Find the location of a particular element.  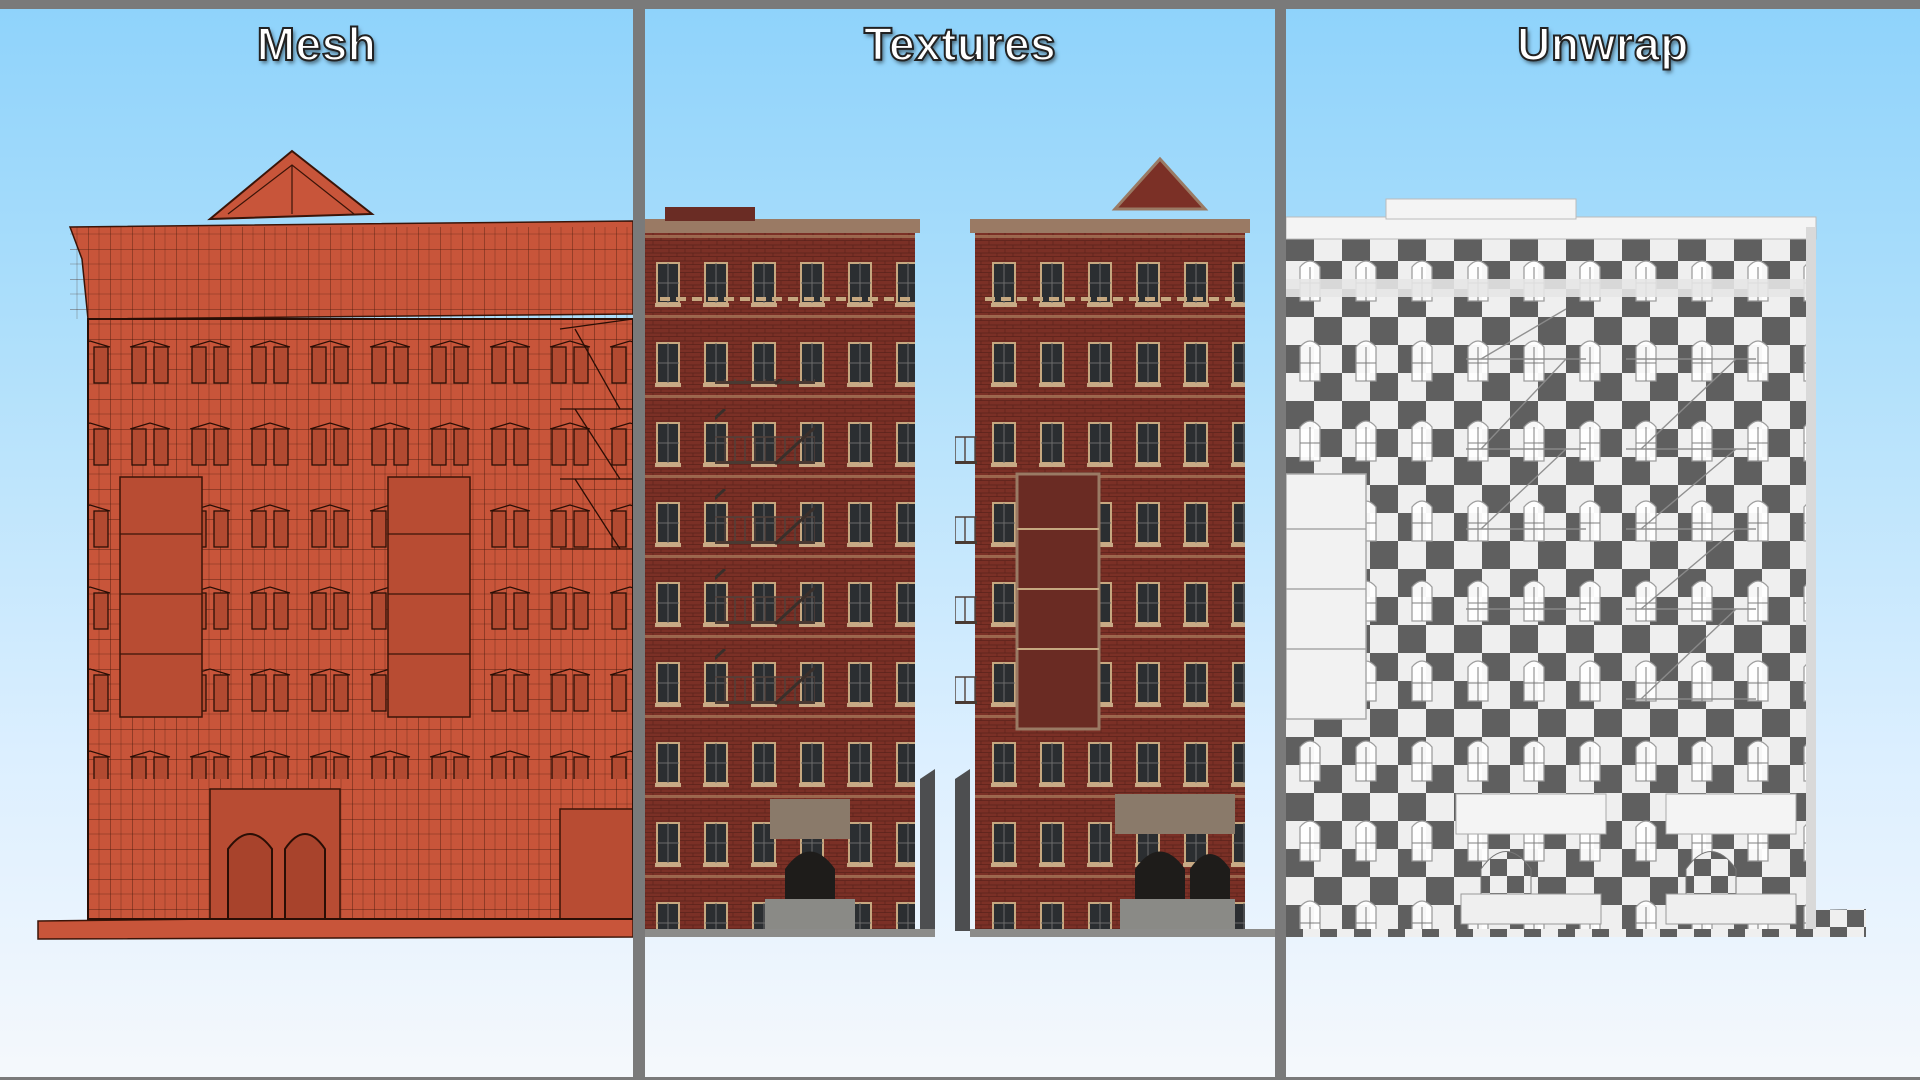

unwrap-panel-title: Unwrap is located at coordinates (1602, 44).